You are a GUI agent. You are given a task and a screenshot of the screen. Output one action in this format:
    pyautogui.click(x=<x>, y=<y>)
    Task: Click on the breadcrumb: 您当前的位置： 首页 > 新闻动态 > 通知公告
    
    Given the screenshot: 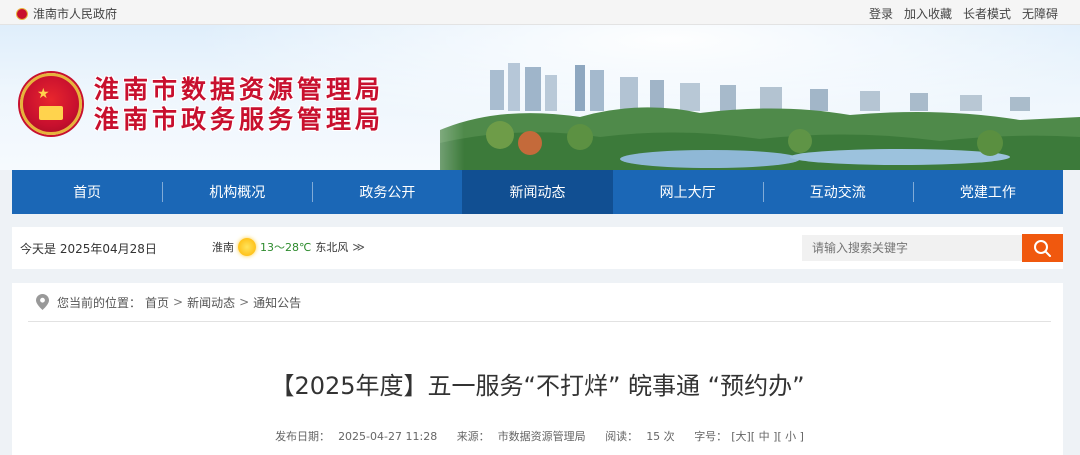 What is the action you would take?
    pyautogui.click(x=539, y=302)
    